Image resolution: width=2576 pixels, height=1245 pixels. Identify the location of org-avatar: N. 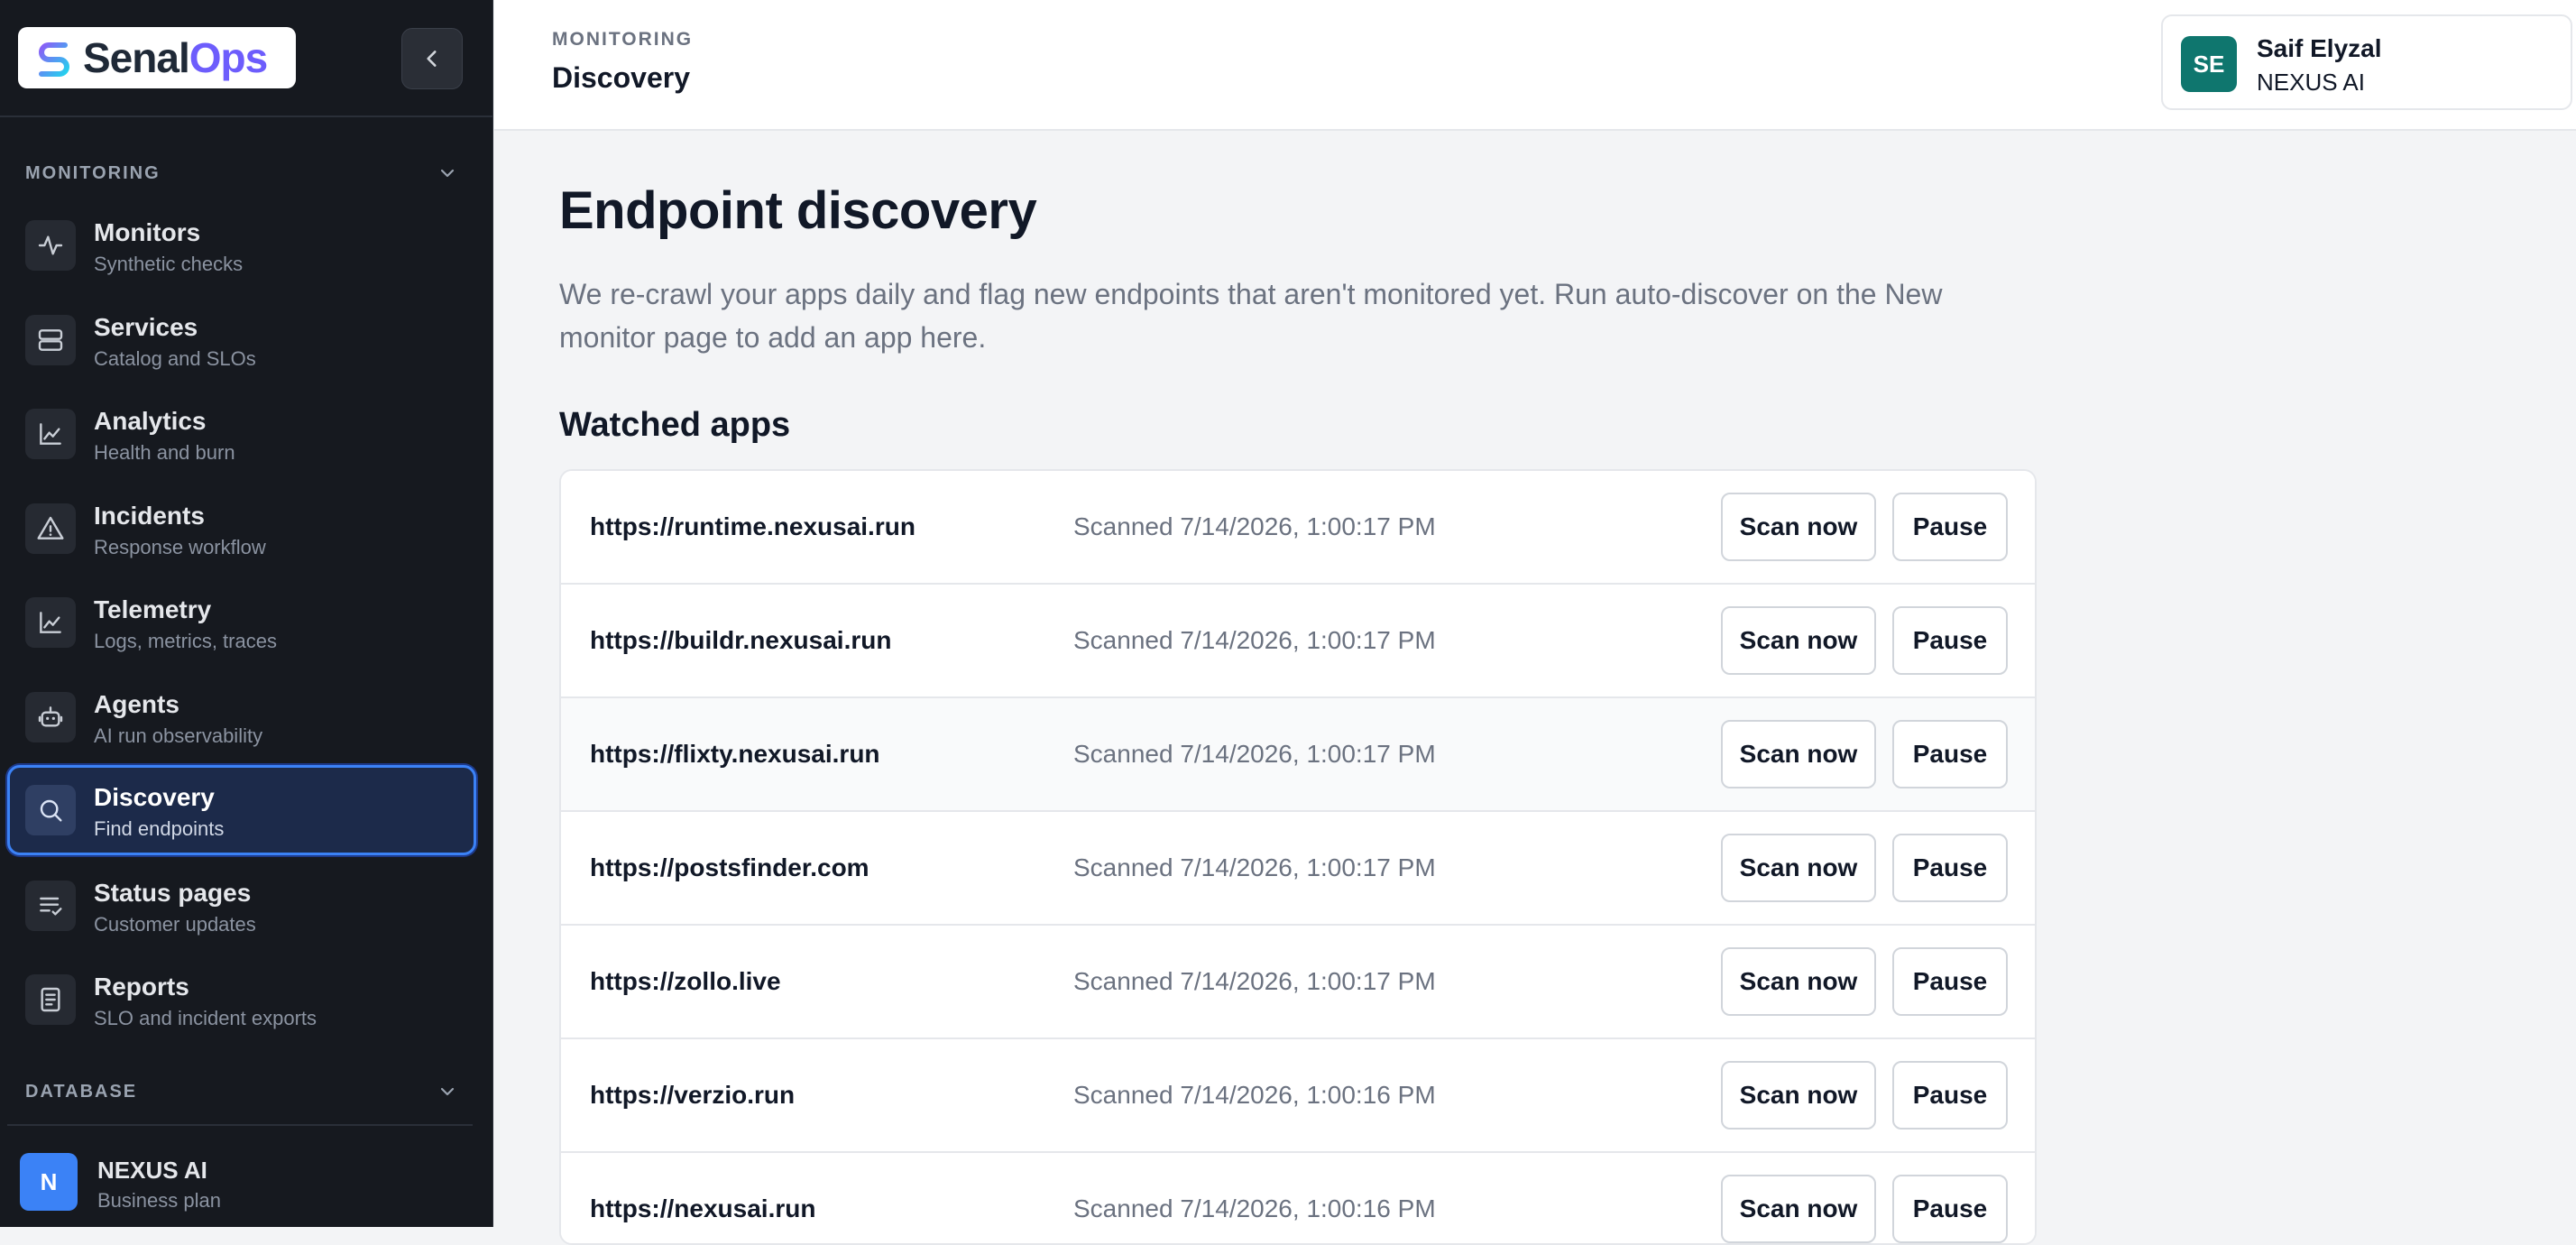
(49, 1182).